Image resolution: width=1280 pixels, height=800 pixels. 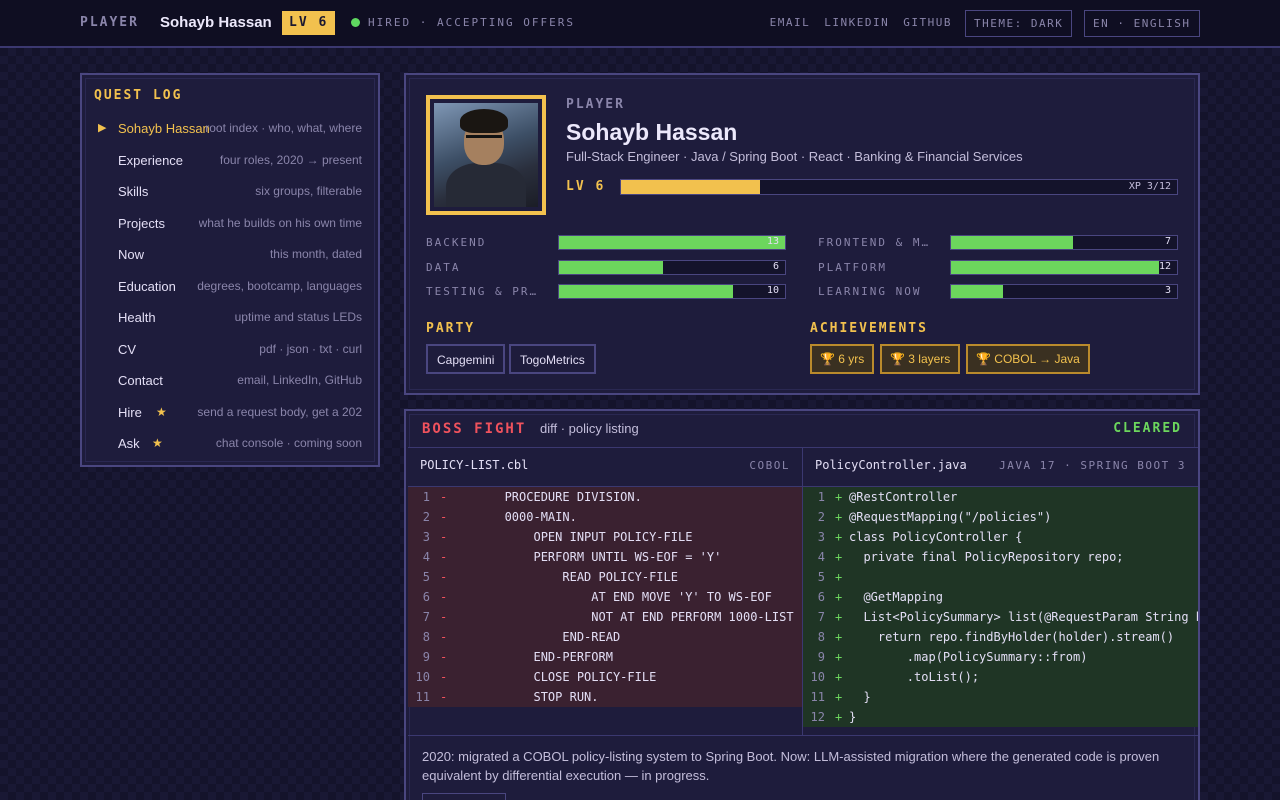 What do you see at coordinates (1167, 290) in the screenshot?
I see `skill-value: 3` at bounding box center [1167, 290].